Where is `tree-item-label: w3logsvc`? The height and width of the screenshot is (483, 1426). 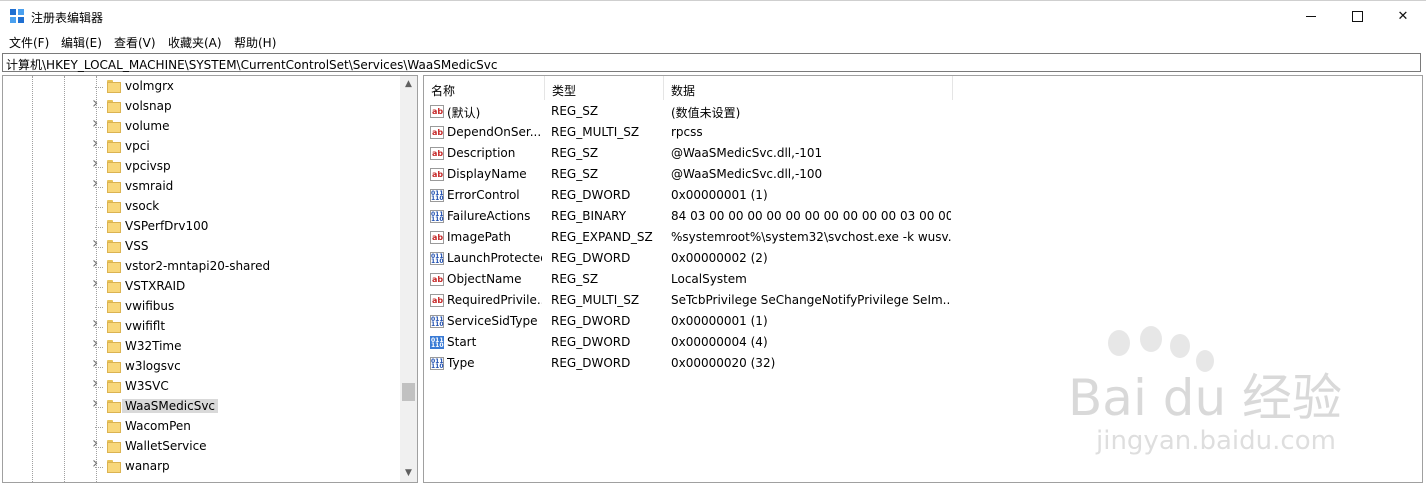
tree-item-label: w3logsvc is located at coordinates (153, 366).